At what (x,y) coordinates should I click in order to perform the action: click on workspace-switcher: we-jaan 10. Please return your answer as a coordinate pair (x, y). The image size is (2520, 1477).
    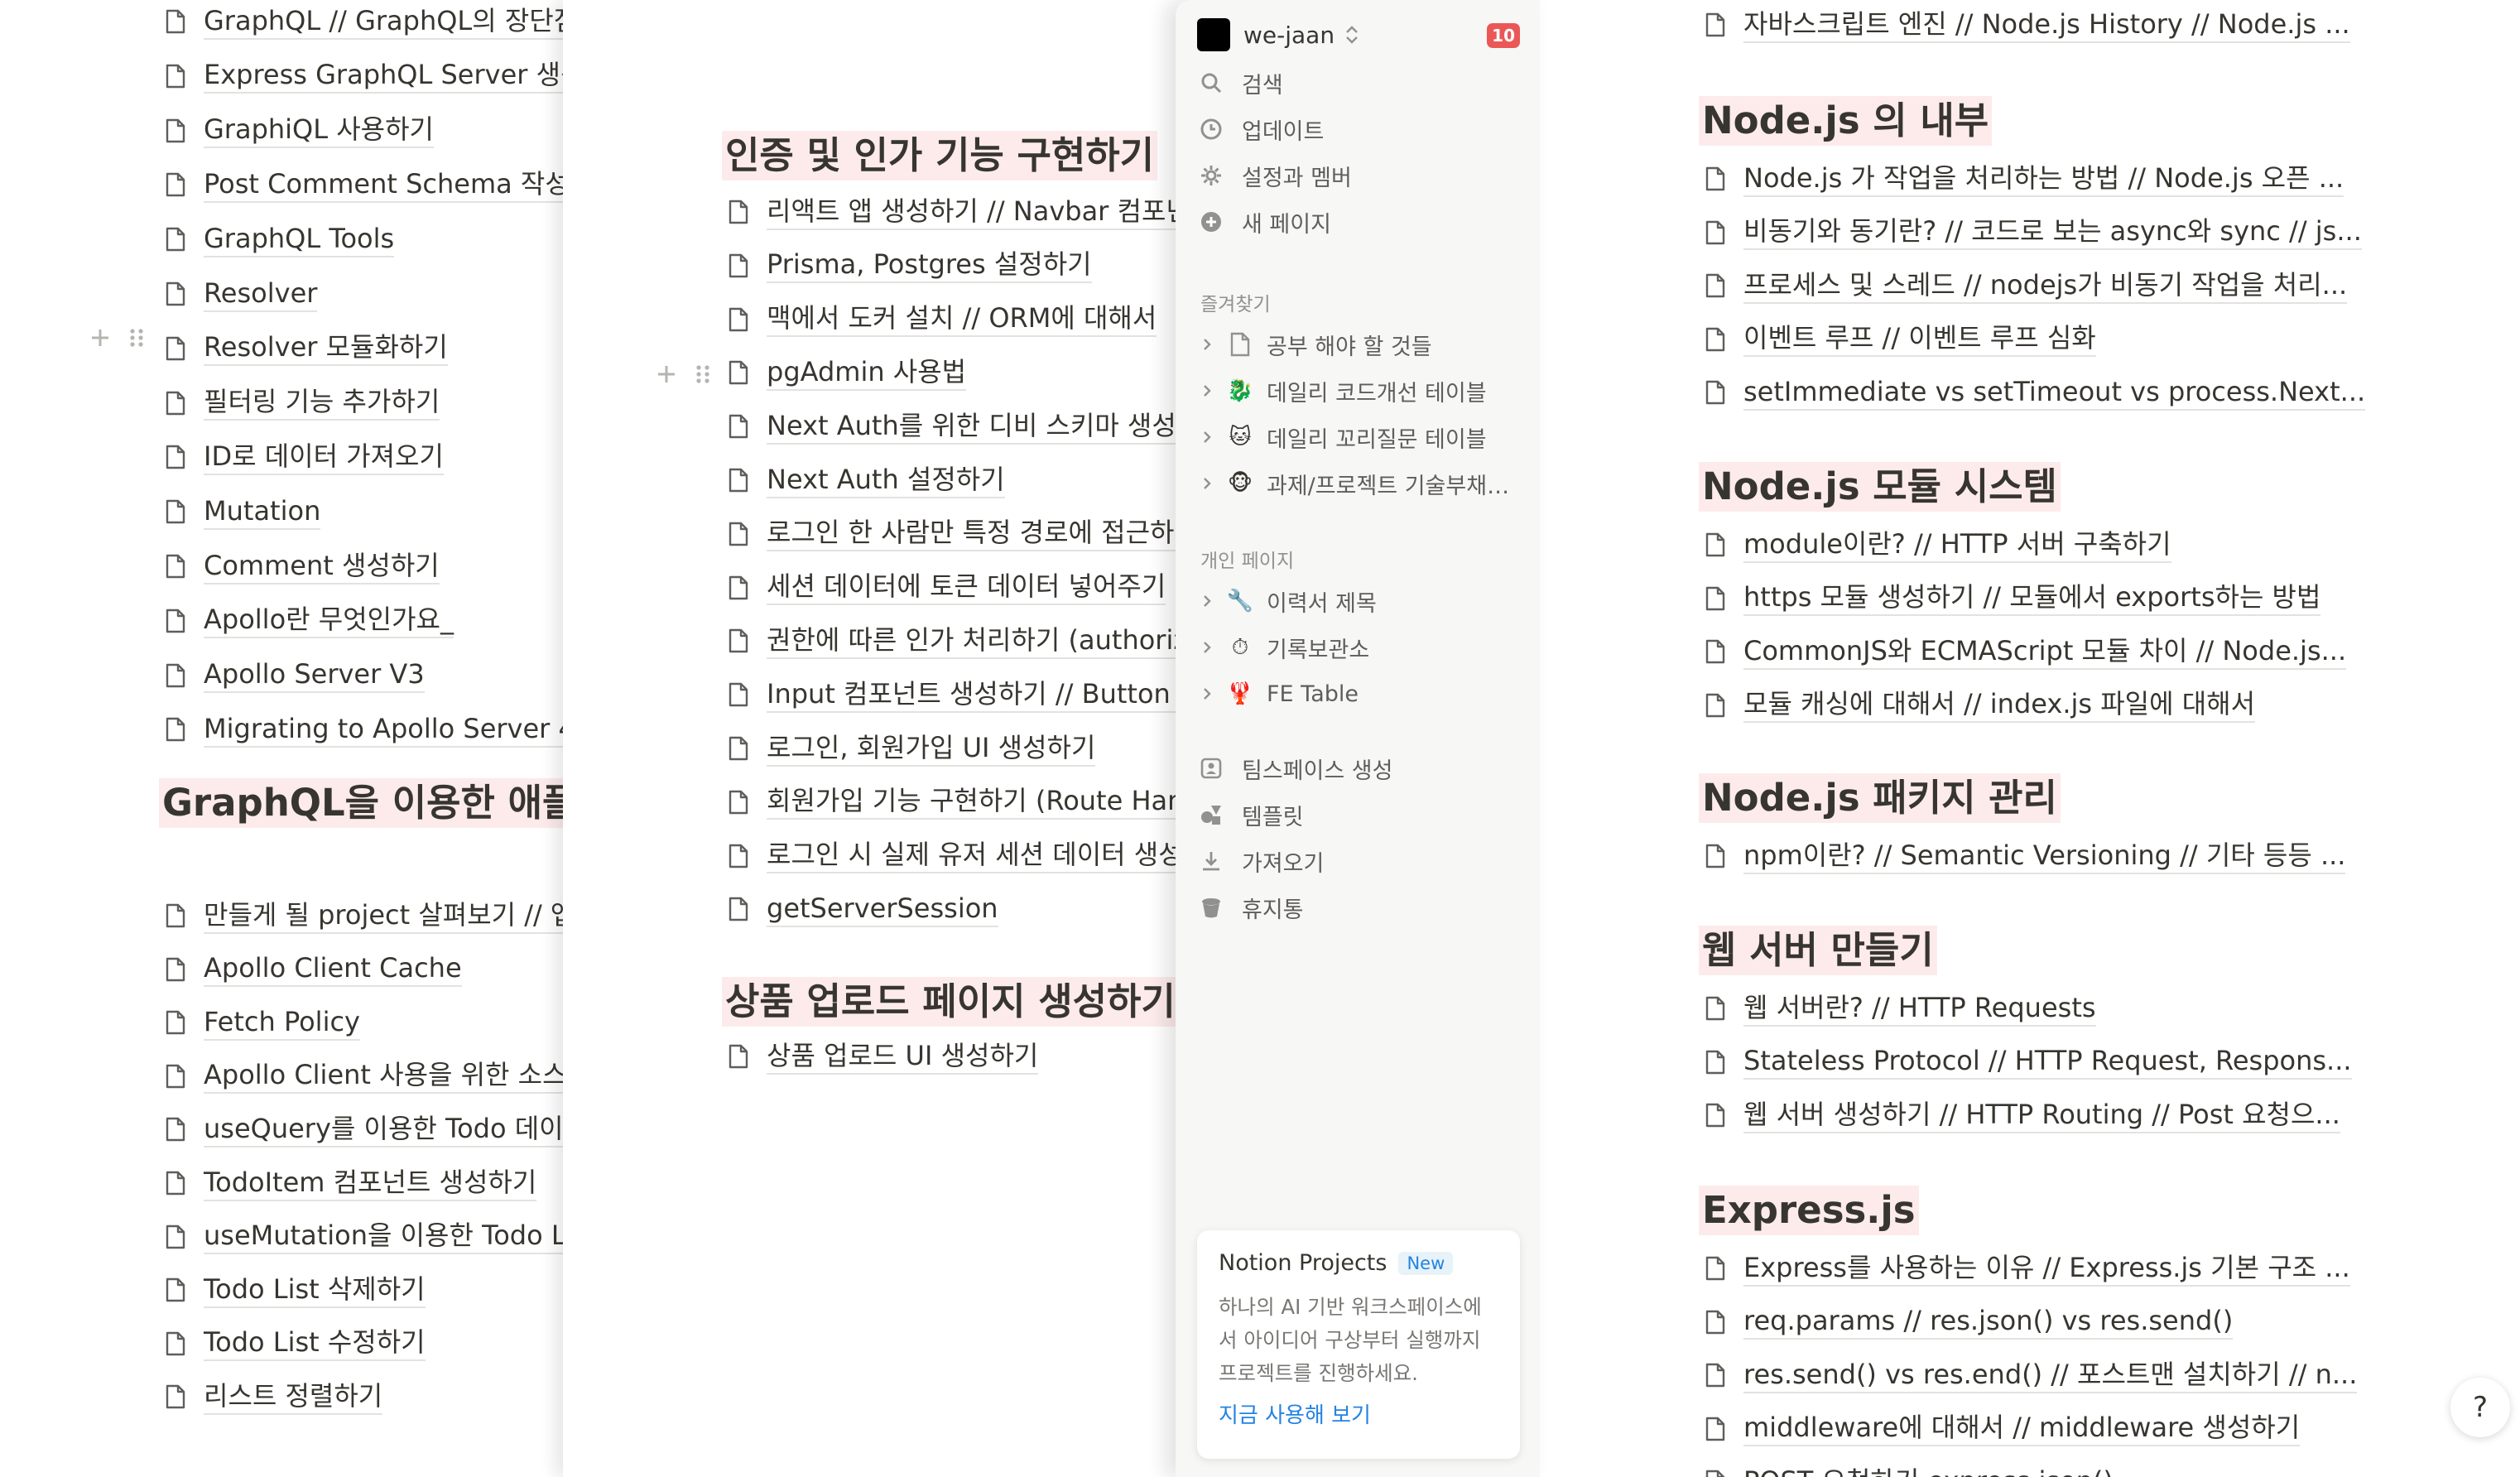
    Looking at the image, I should click on (1358, 35).